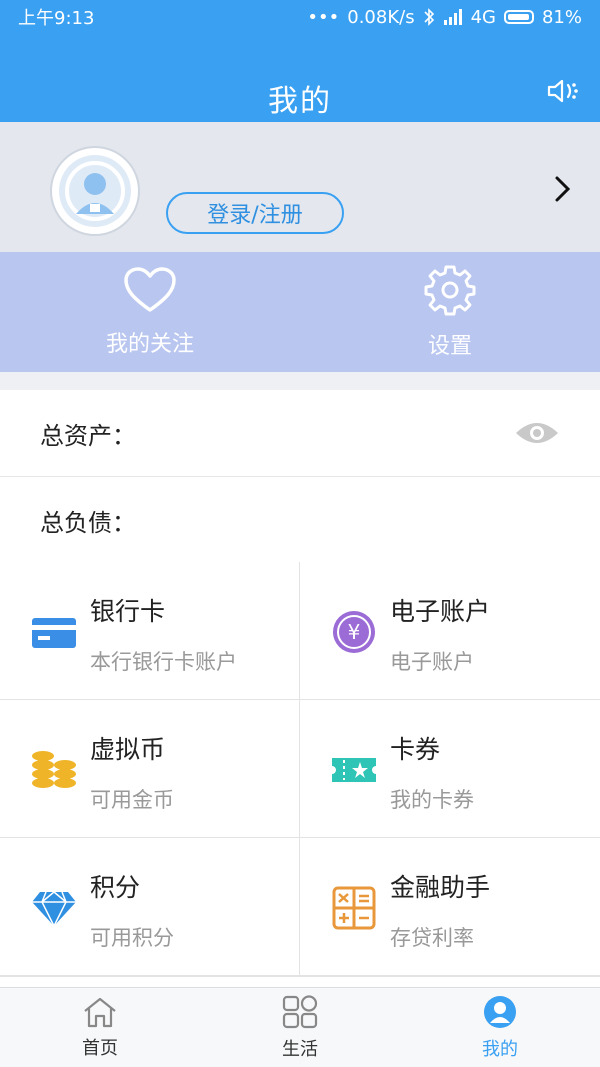  I want to click on page-title: 我的, so click(300, 101).